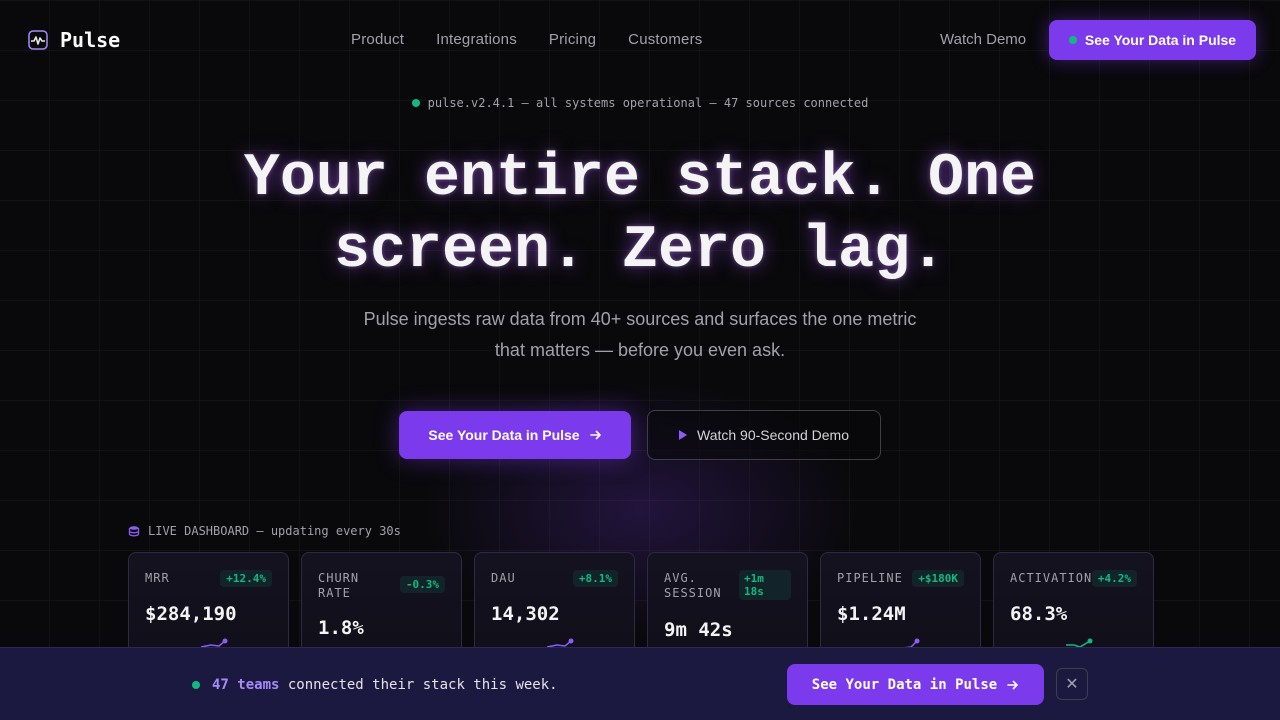 This screenshot has width=1280, height=720. I want to click on metric-delta-badge: +$180K, so click(938, 578).